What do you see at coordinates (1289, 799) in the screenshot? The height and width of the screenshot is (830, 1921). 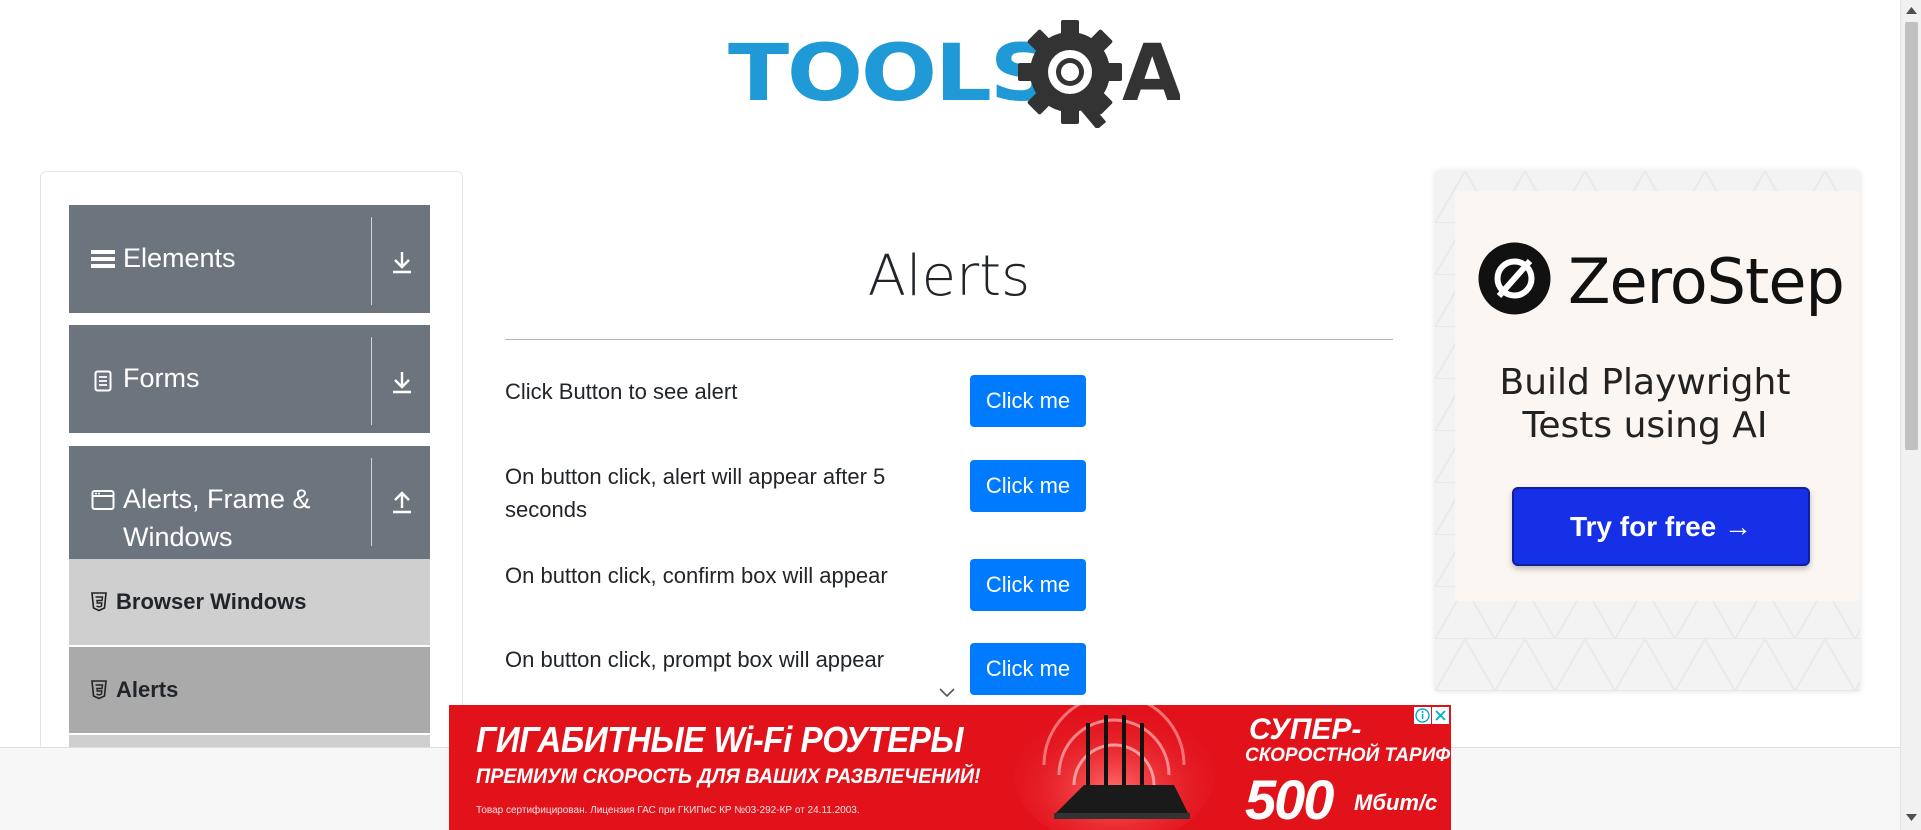 I see `ad-speed: 500` at bounding box center [1289, 799].